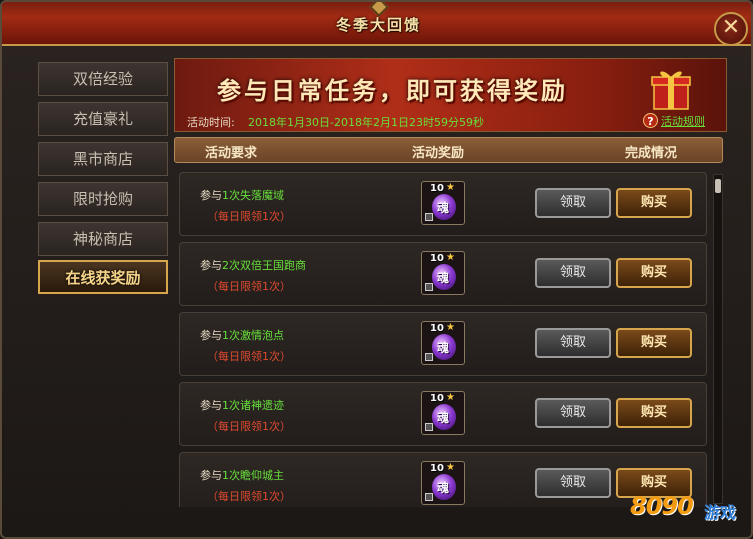  I want to click on column-requirement: 活动要求, so click(231, 153).